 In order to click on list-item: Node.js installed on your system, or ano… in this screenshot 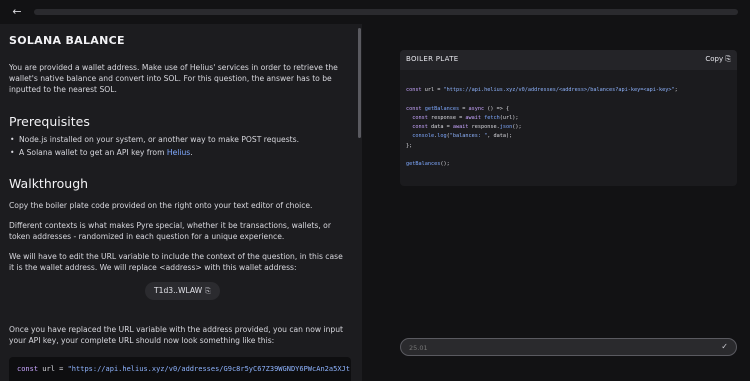, I will do `click(179, 139)`.